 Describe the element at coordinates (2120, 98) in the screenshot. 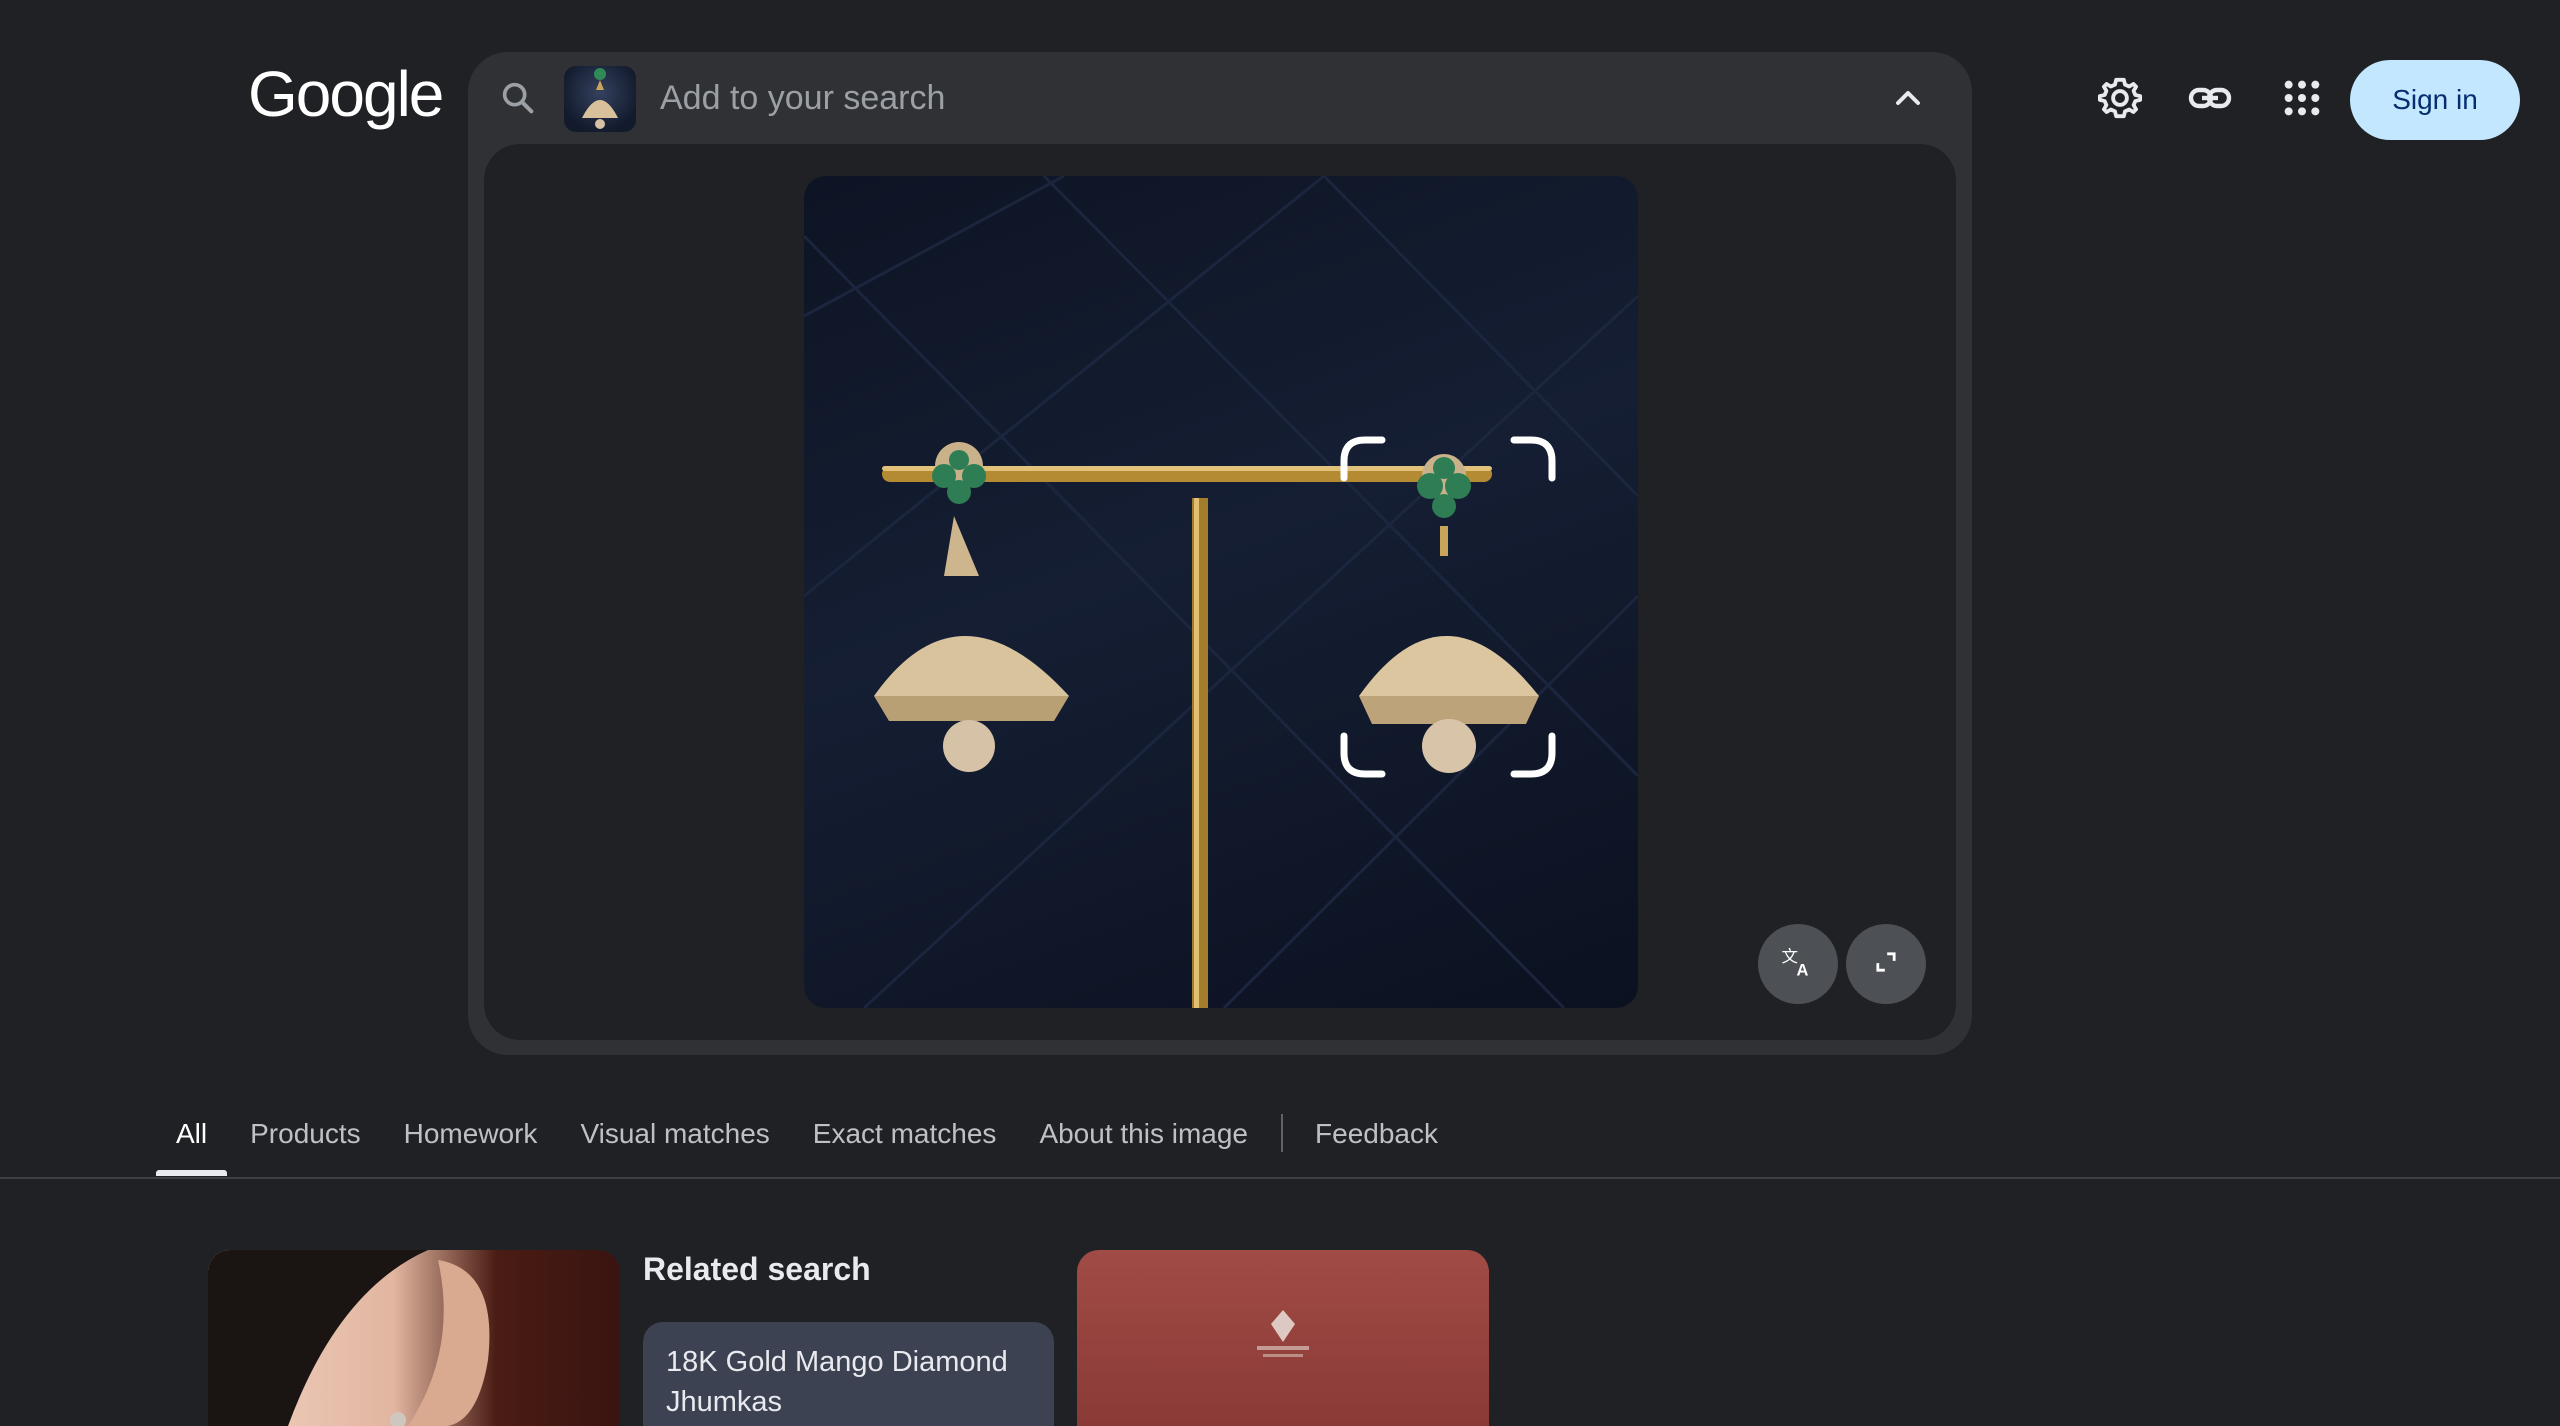

I see `settings-icon` at that location.